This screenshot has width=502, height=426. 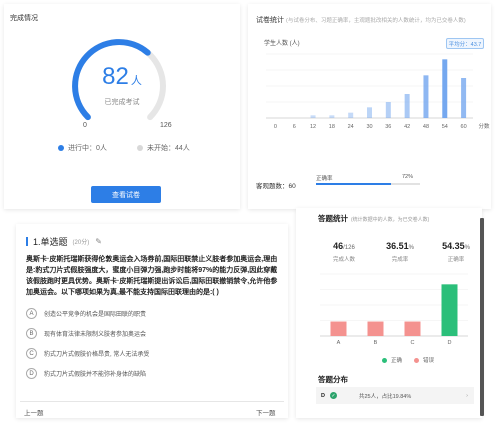 I want to click on option-text: 豹式刀片式假肢价格昂贵, 常人无法承受, so click(x=97, y=355).